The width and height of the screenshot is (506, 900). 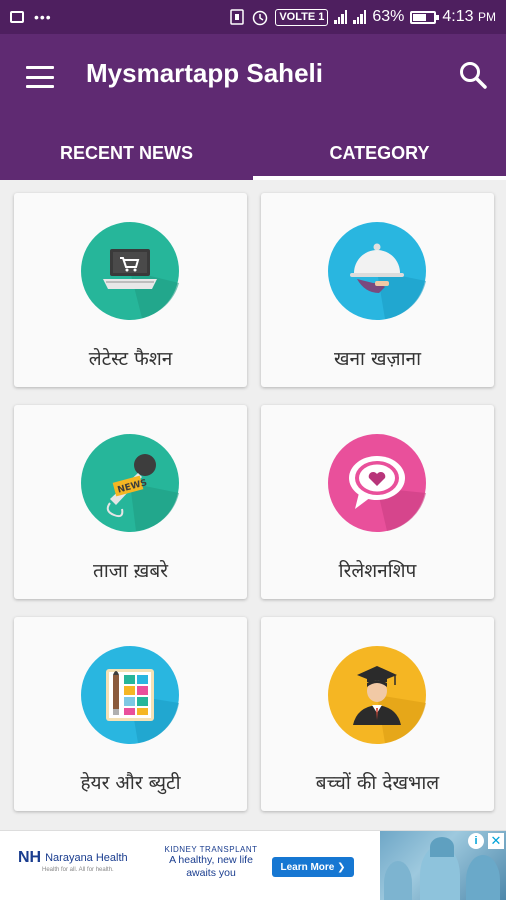 I want to click on food-cloche-icon, so click(x=377, y=271).